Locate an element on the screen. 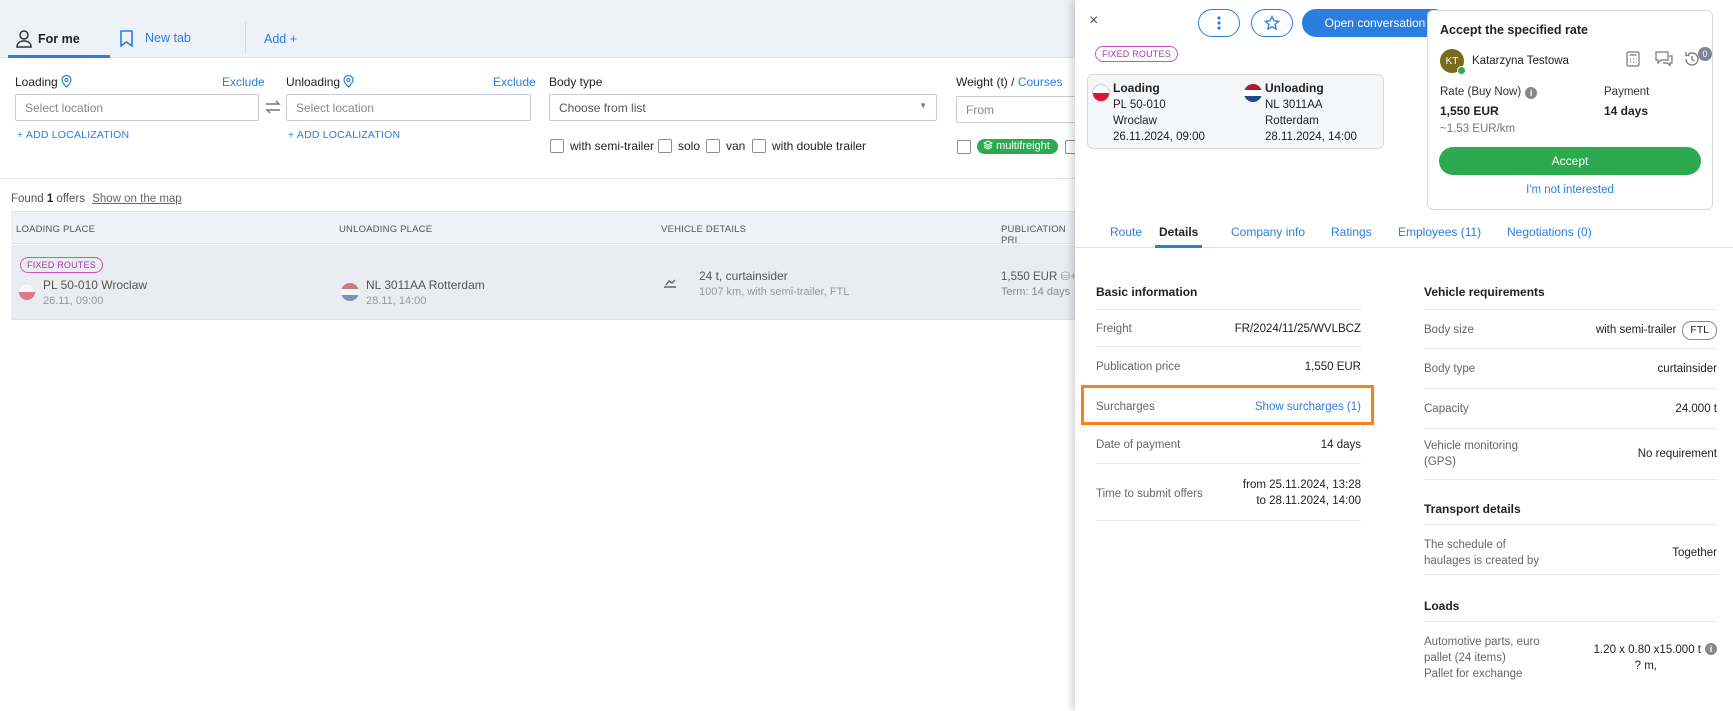 The width and height of the screenshot is (1733, 711). layers-icon is located at coordinates (988, 145).